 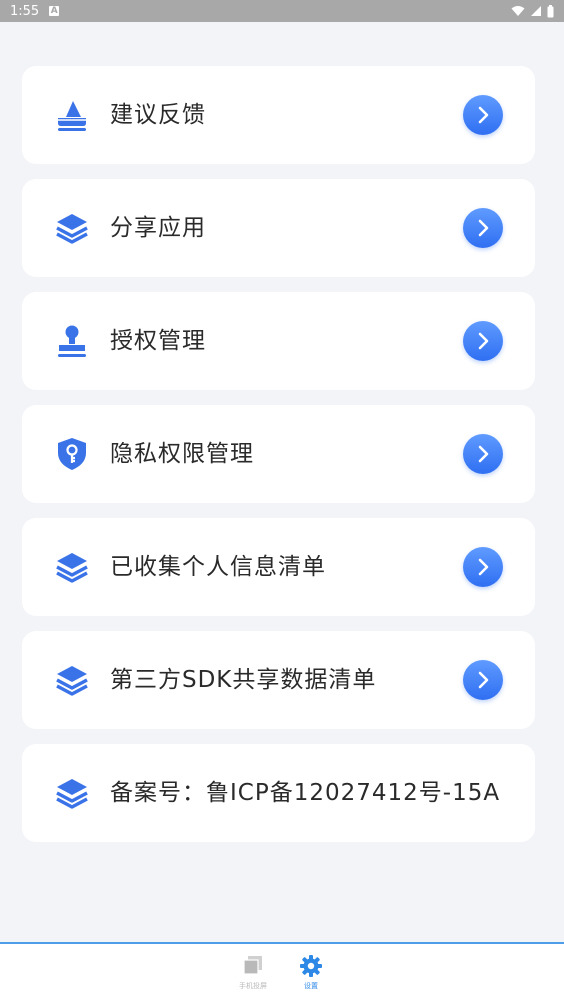 I want to click on menu-item-feedback: 建议反馈, so click(x=278, y=115).